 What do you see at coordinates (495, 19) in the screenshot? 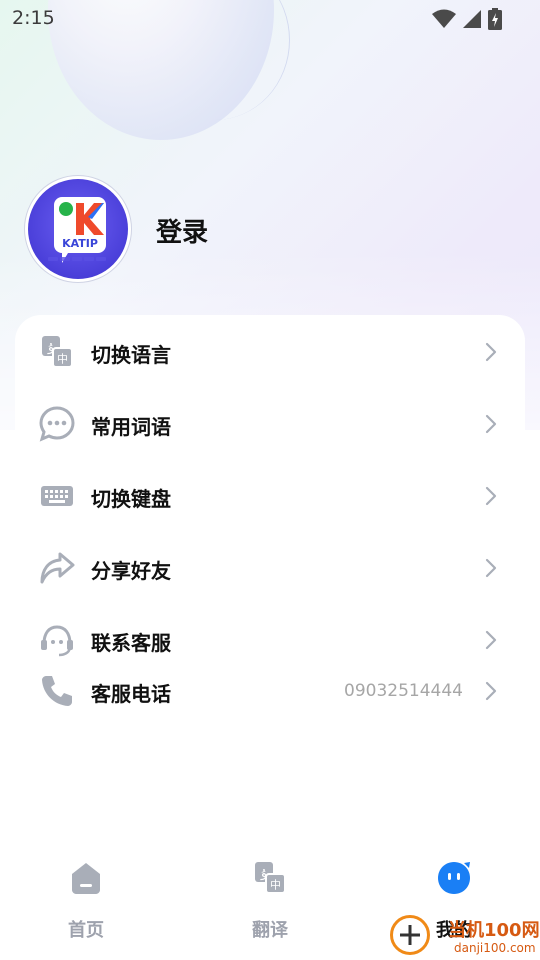
I see `battery-charging-icon` at bounding box center [495, 19].